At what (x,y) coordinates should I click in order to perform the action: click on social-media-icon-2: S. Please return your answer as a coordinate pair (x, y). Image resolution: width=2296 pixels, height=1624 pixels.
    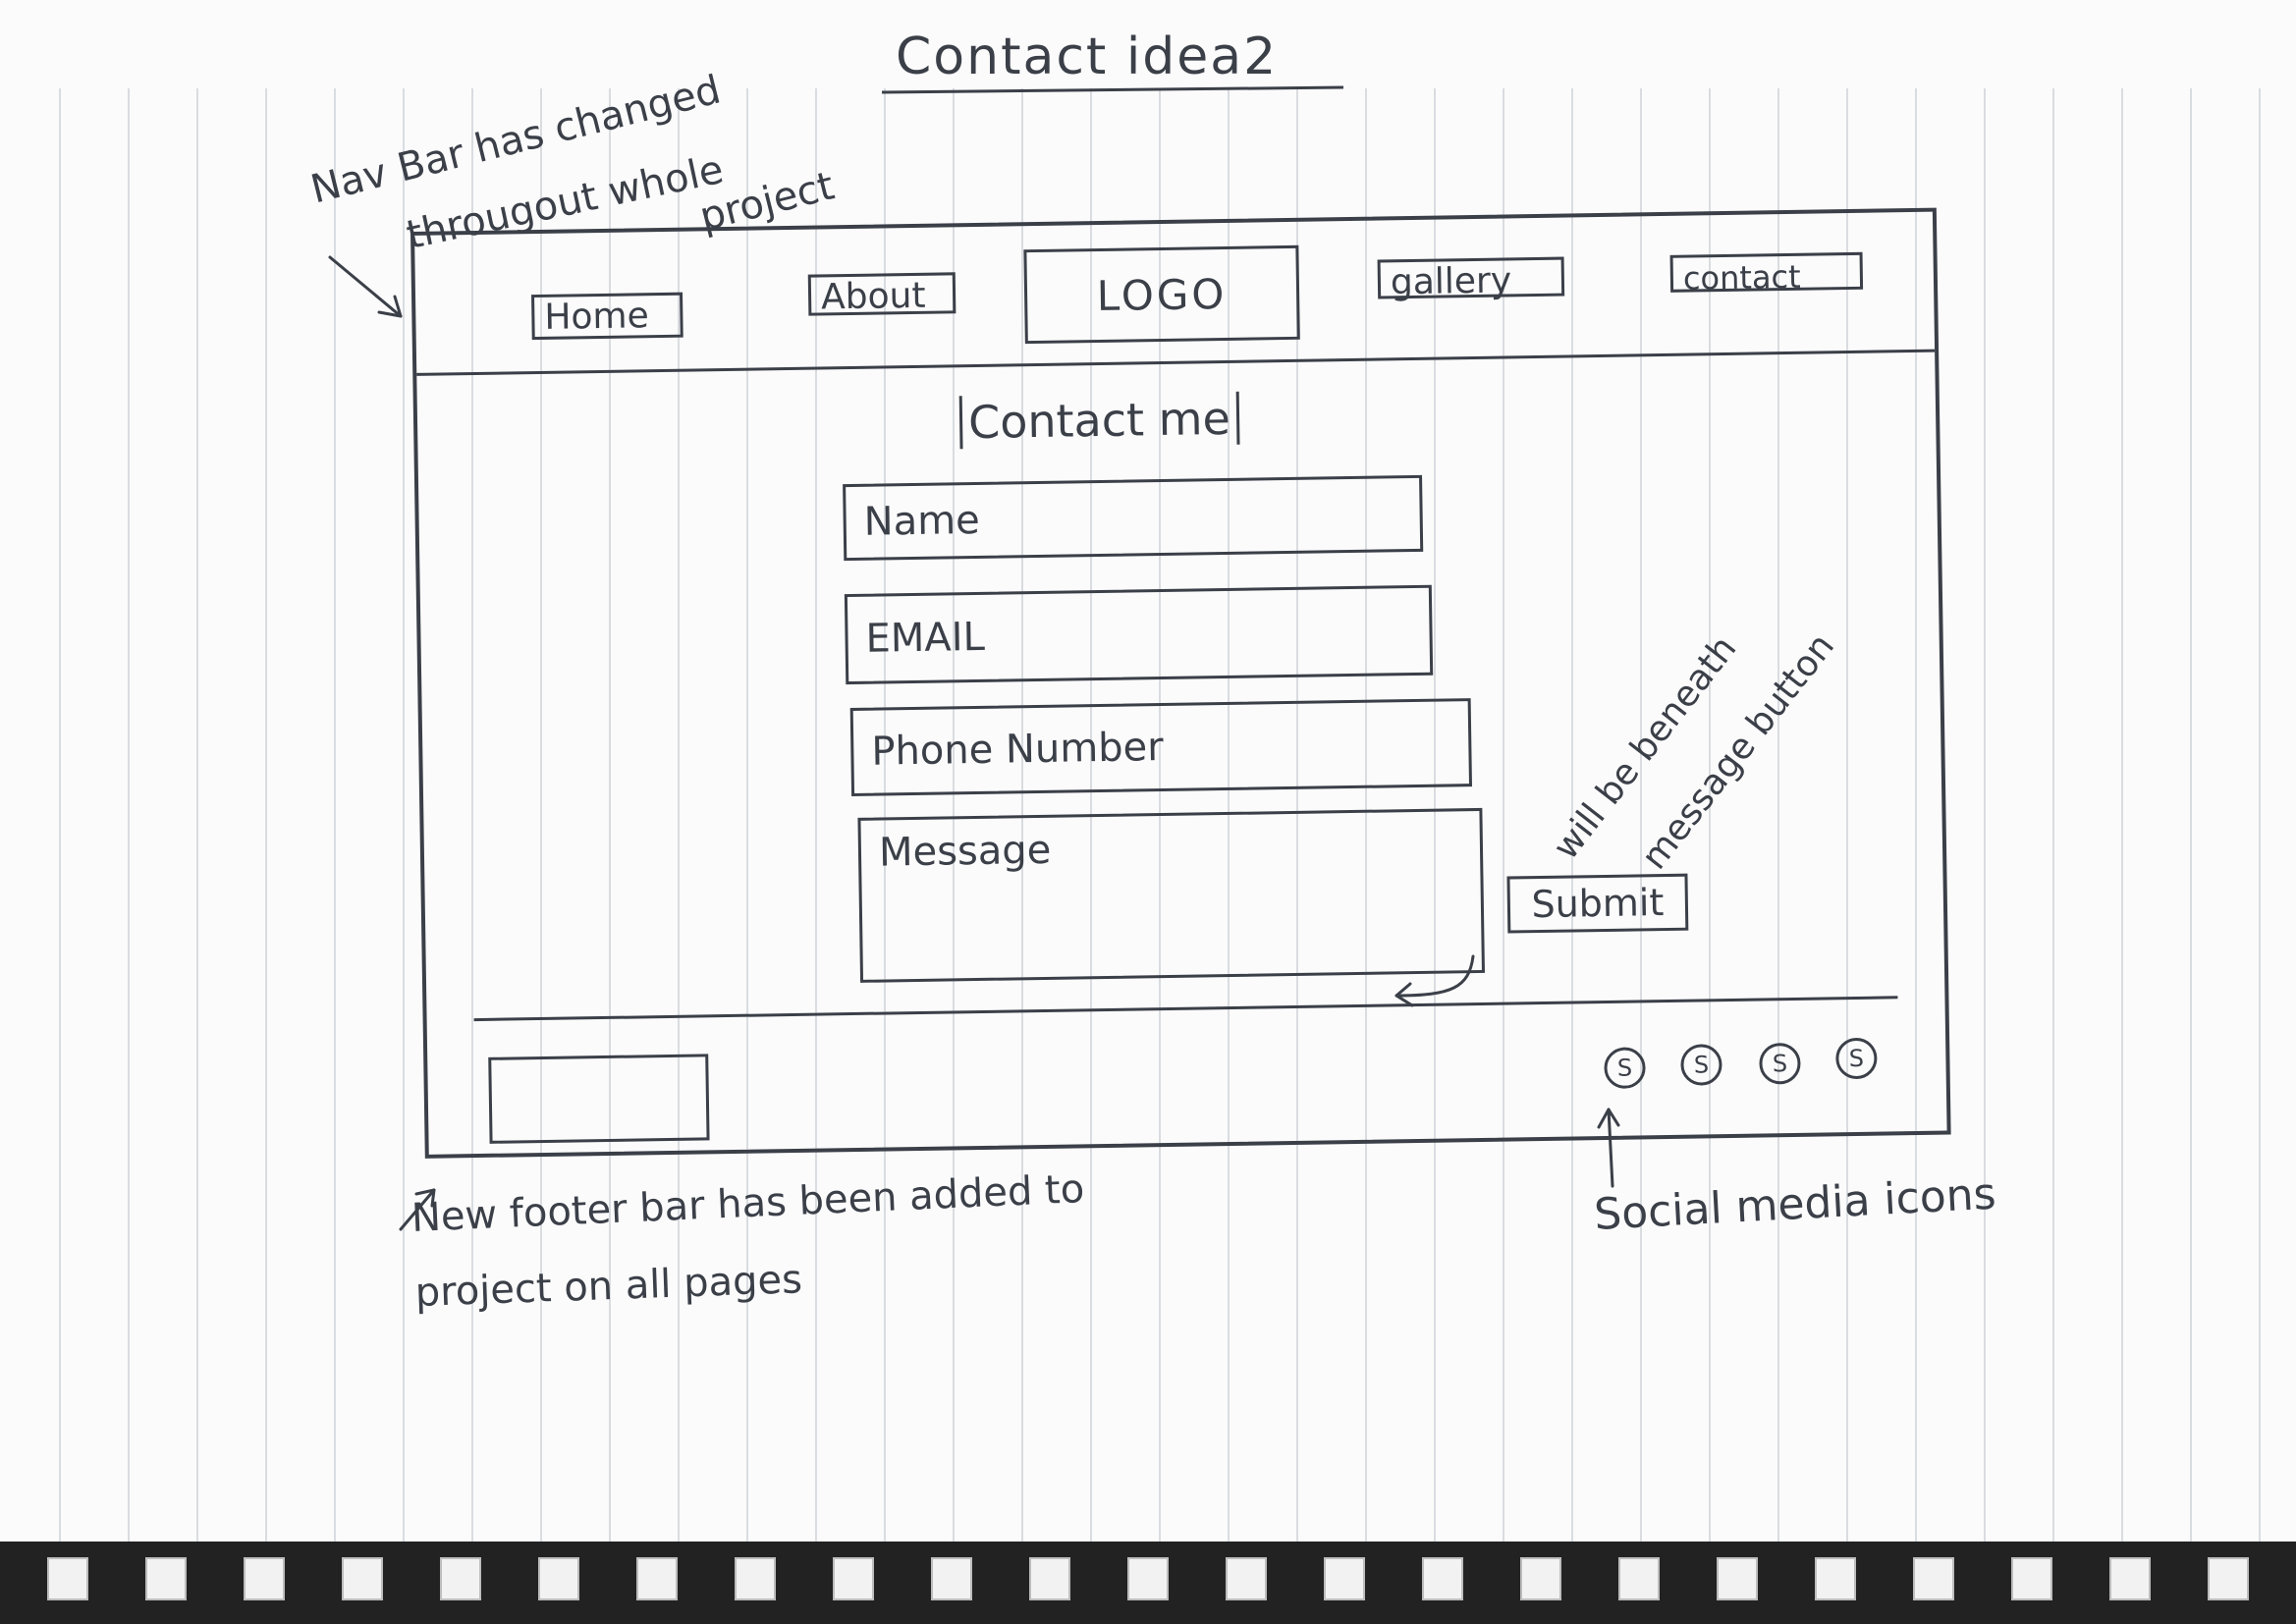
    Looking at the image, I should click on (1701, 1065).